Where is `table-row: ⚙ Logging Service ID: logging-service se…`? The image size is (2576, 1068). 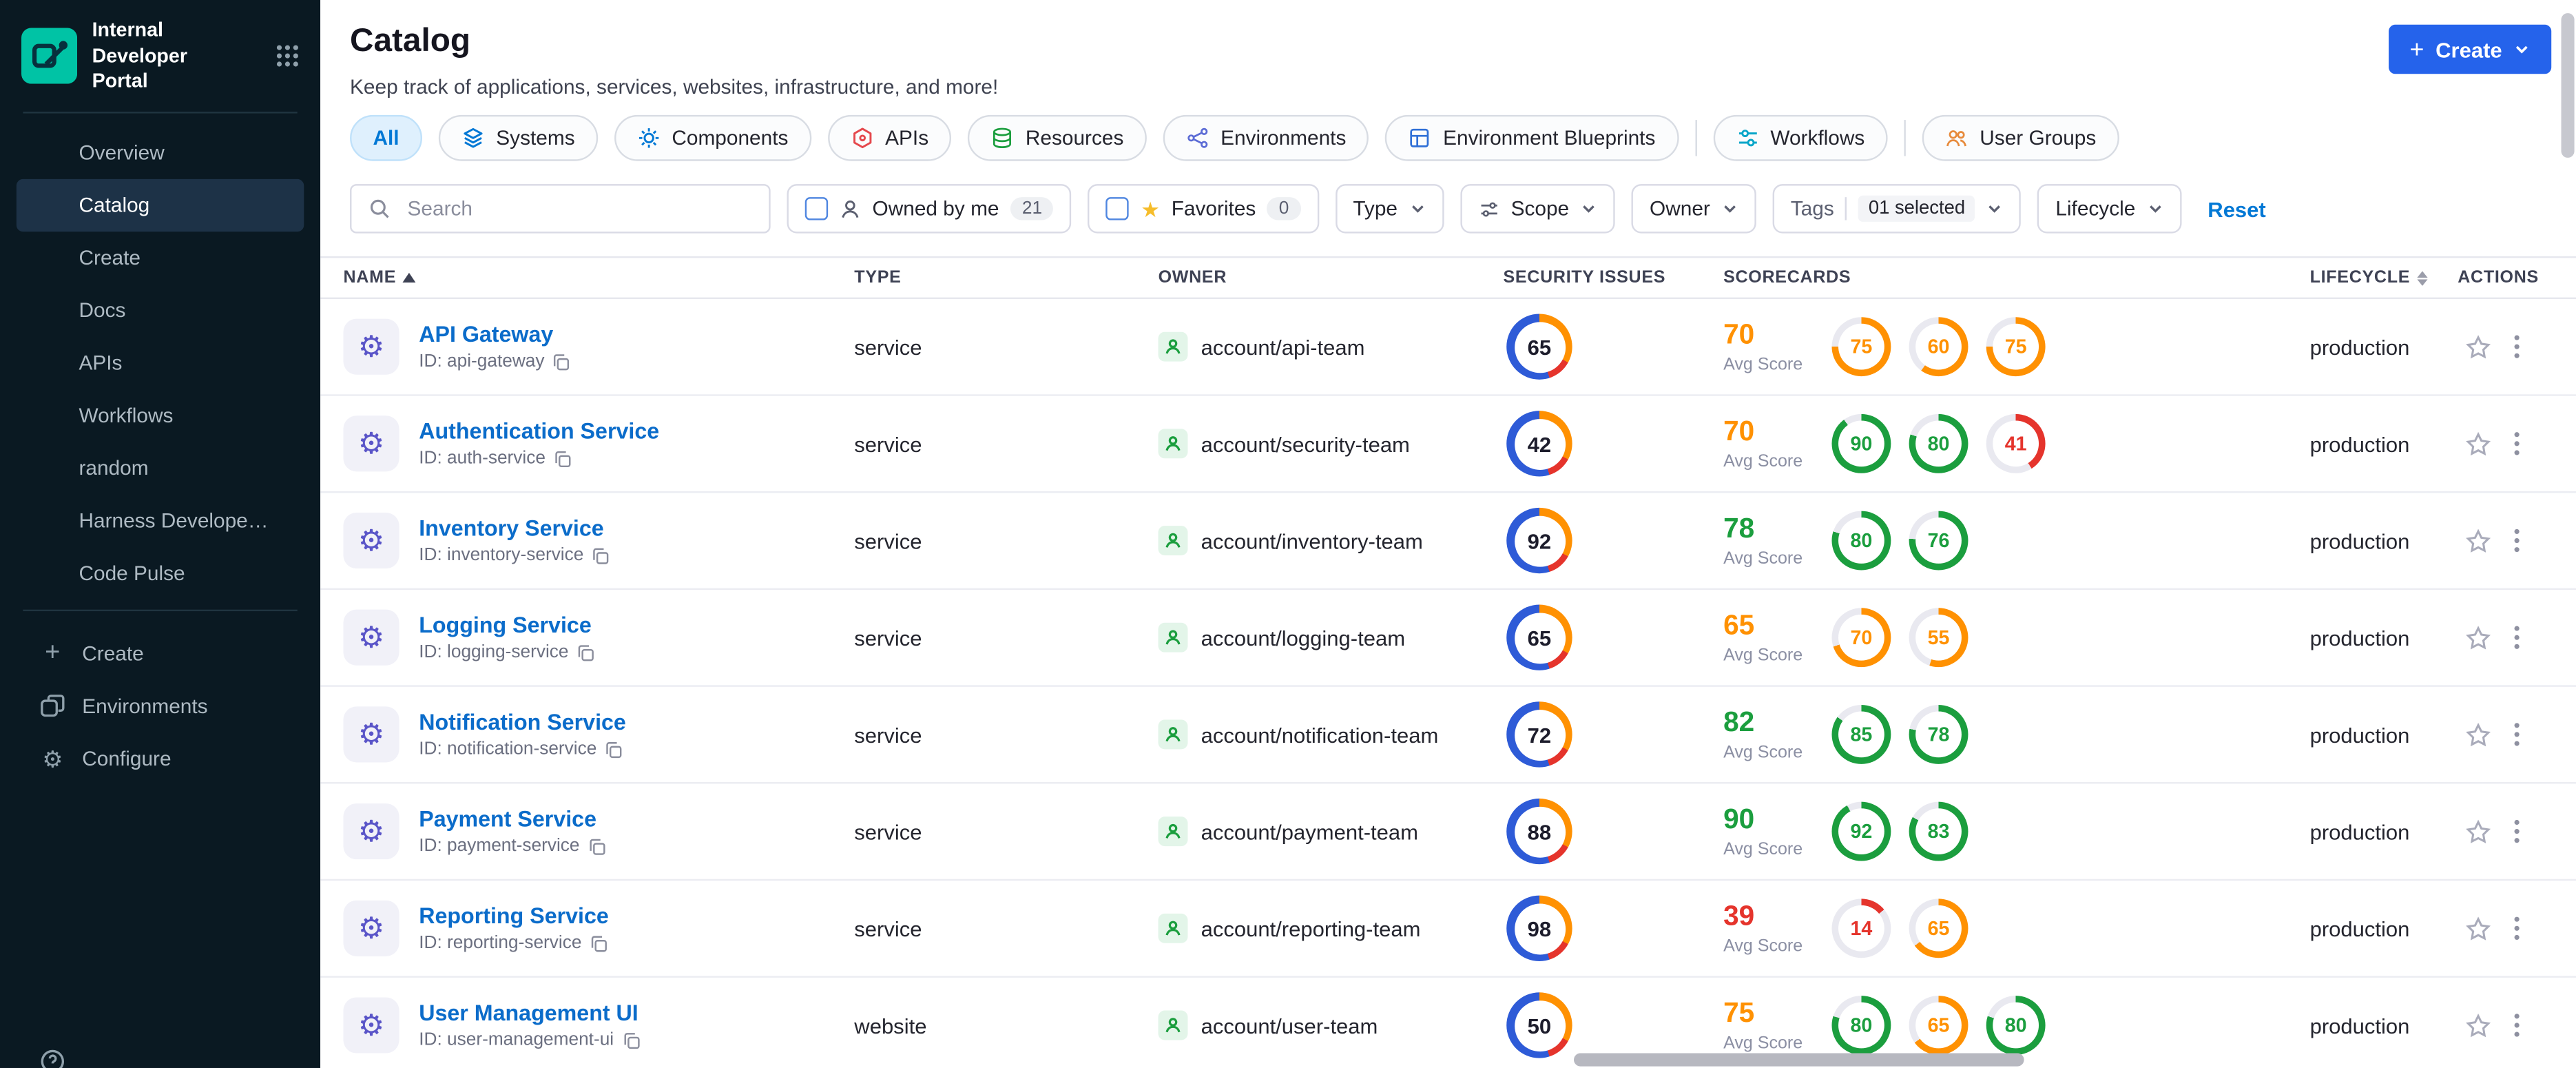
table-row: ⚙ Logging Service ID: logging-service se… is located at coordinates (1448, 639).